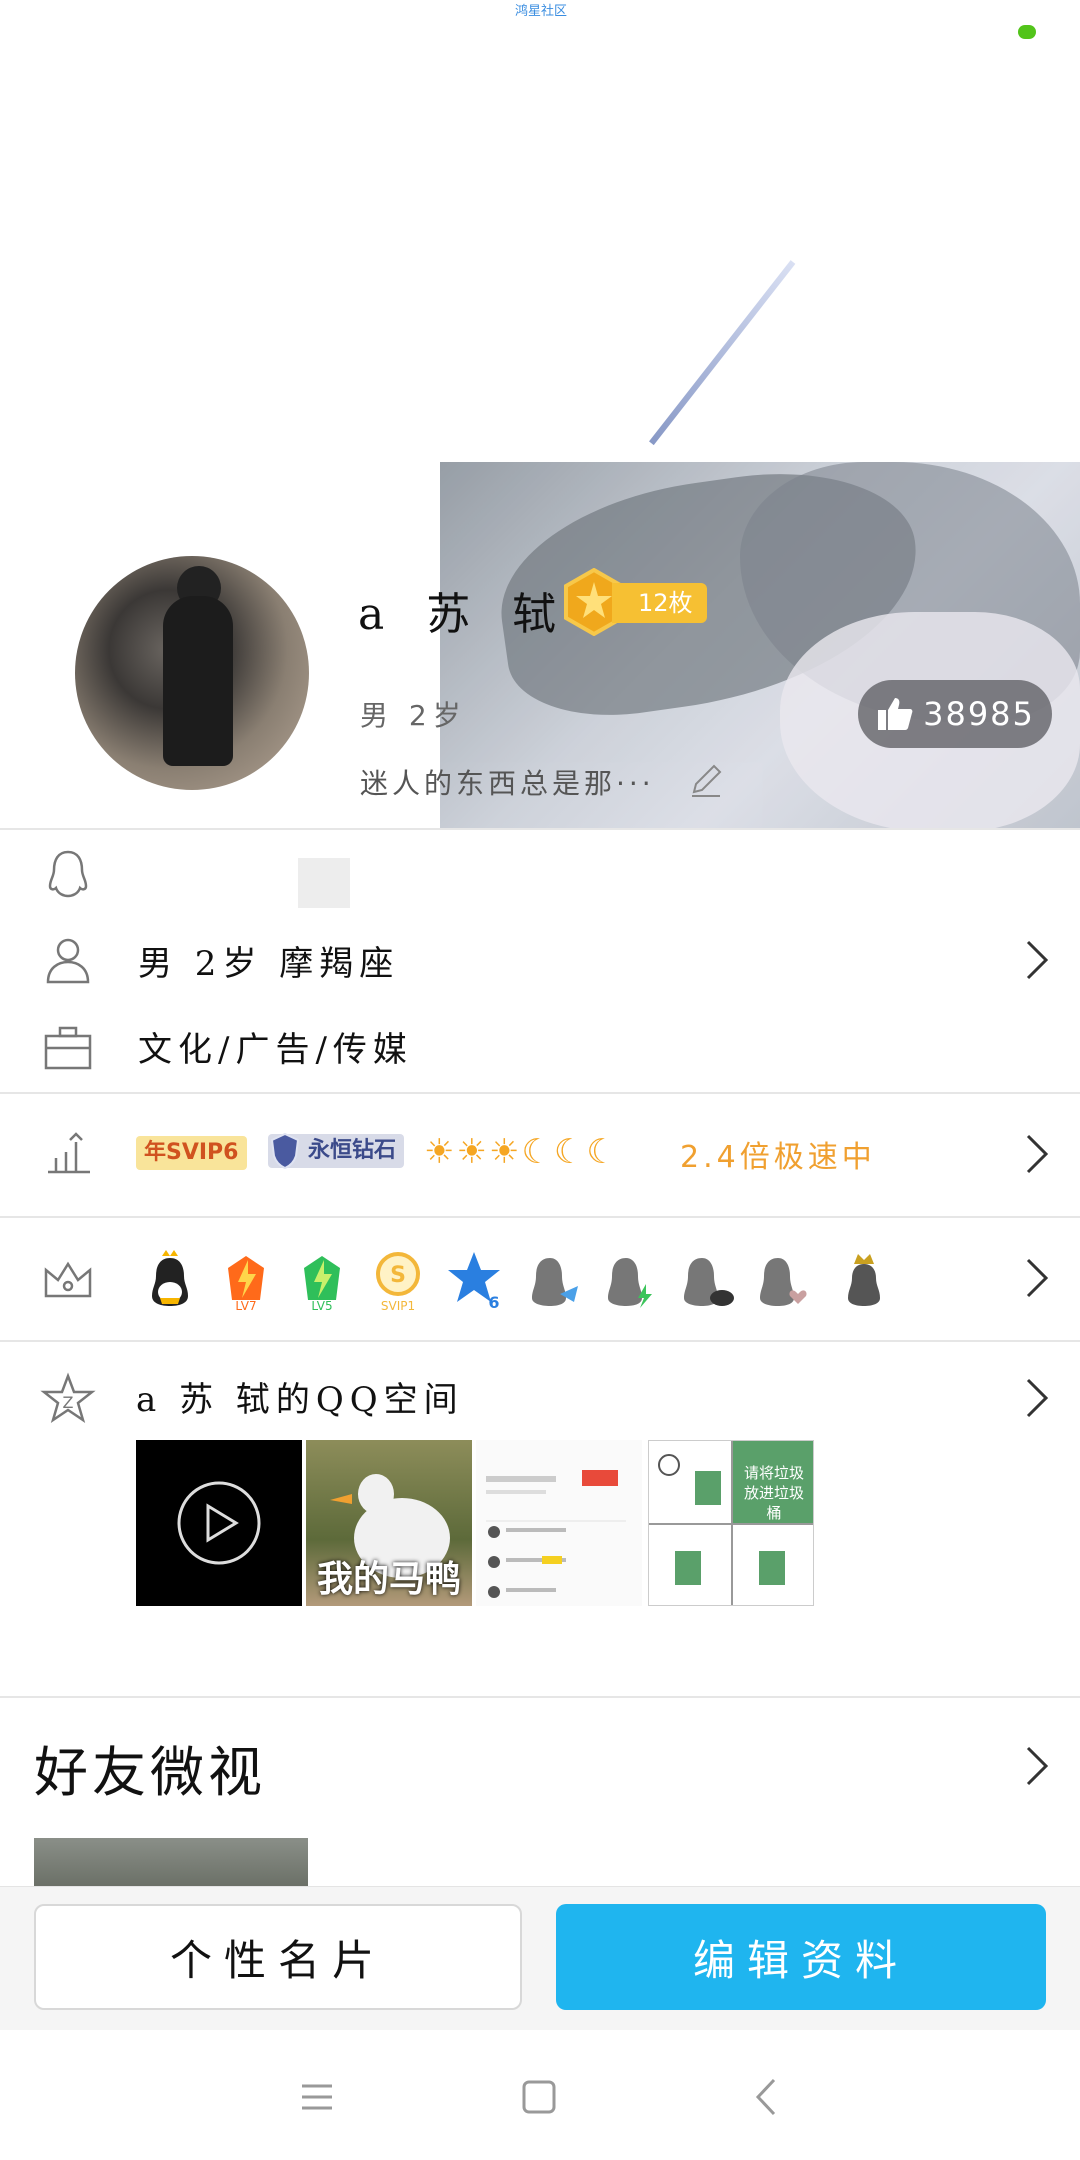 This screenshot has width=1080, height=2160. Describe the element at coordinates (324, 883) in the screenshot. I see `qq-number-redacted` at that location.